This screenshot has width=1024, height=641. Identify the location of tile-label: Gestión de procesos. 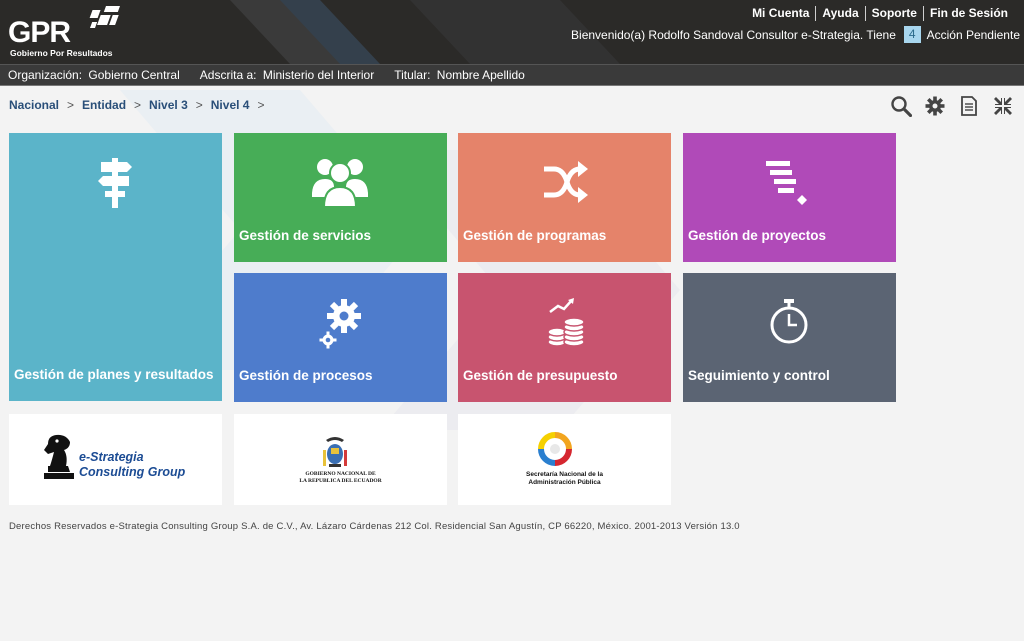
(306, 375).